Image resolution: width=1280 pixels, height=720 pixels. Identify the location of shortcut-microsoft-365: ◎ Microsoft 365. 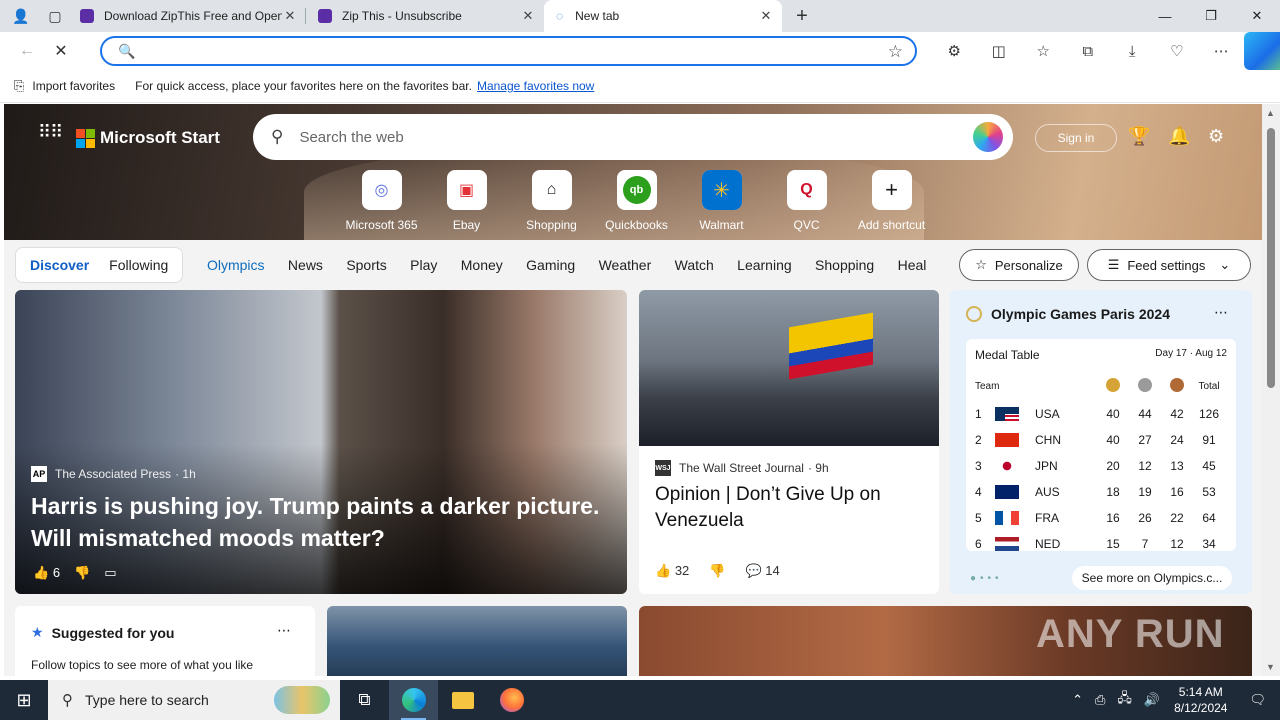
(381, 201).